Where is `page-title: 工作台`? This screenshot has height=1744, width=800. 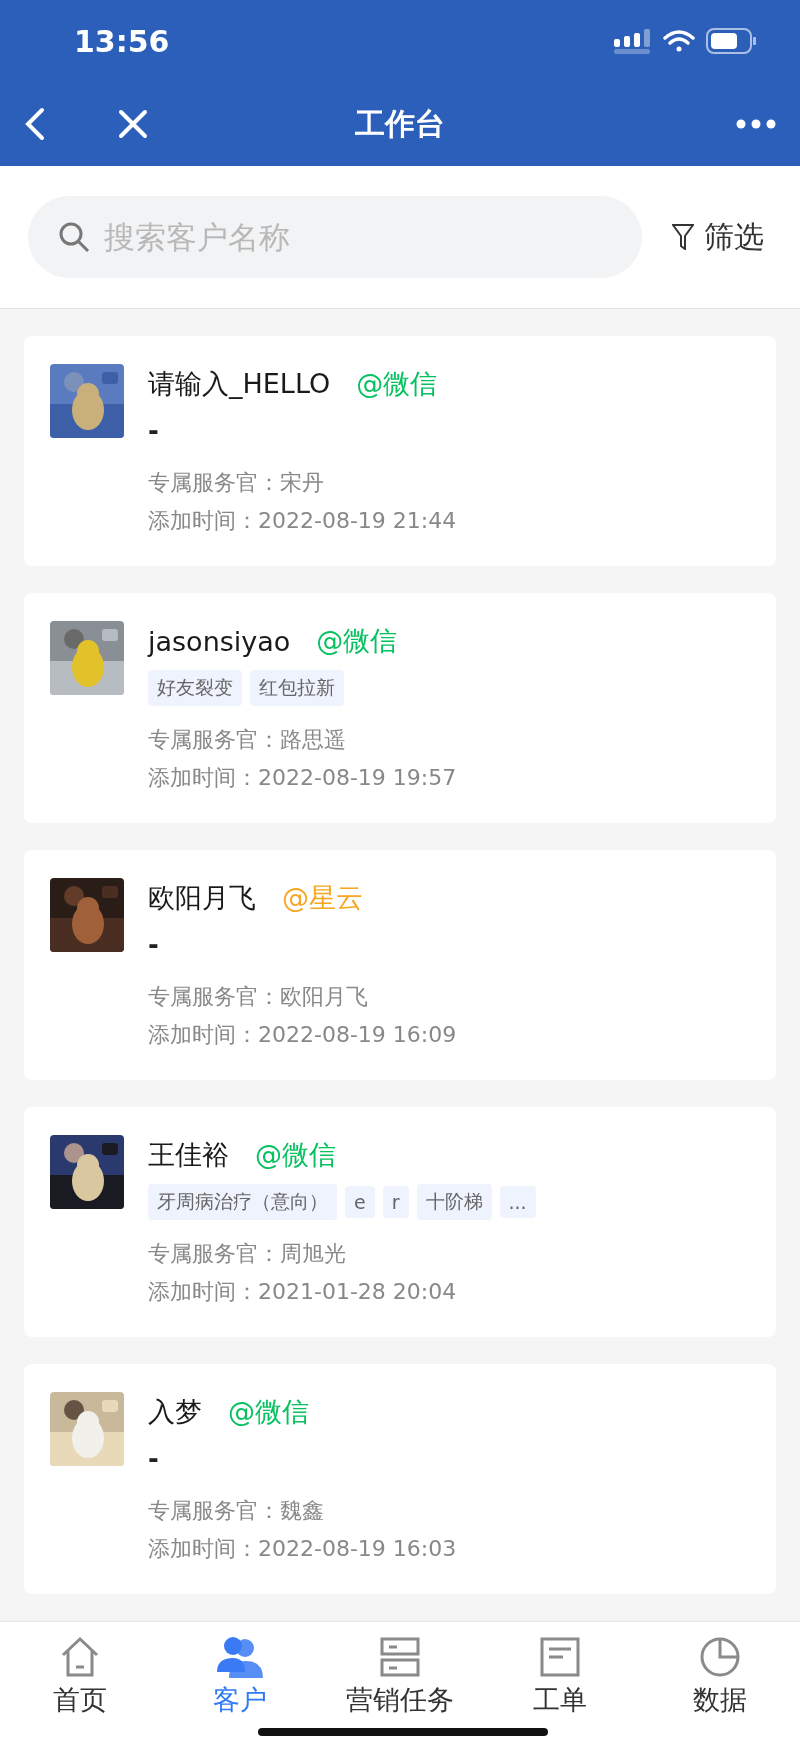
page-title: 工作台 is located at coordinates (400, 123).